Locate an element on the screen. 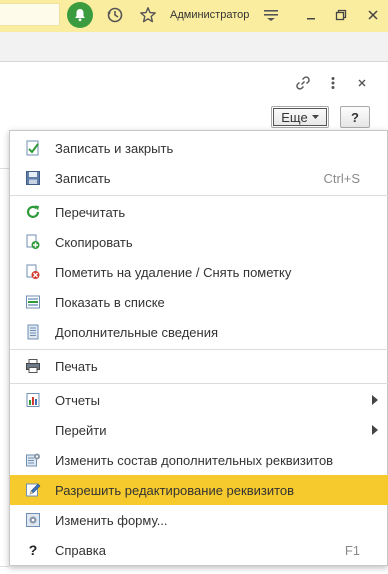  menu-item-label: Перейти is located at coordinates (81, 430).